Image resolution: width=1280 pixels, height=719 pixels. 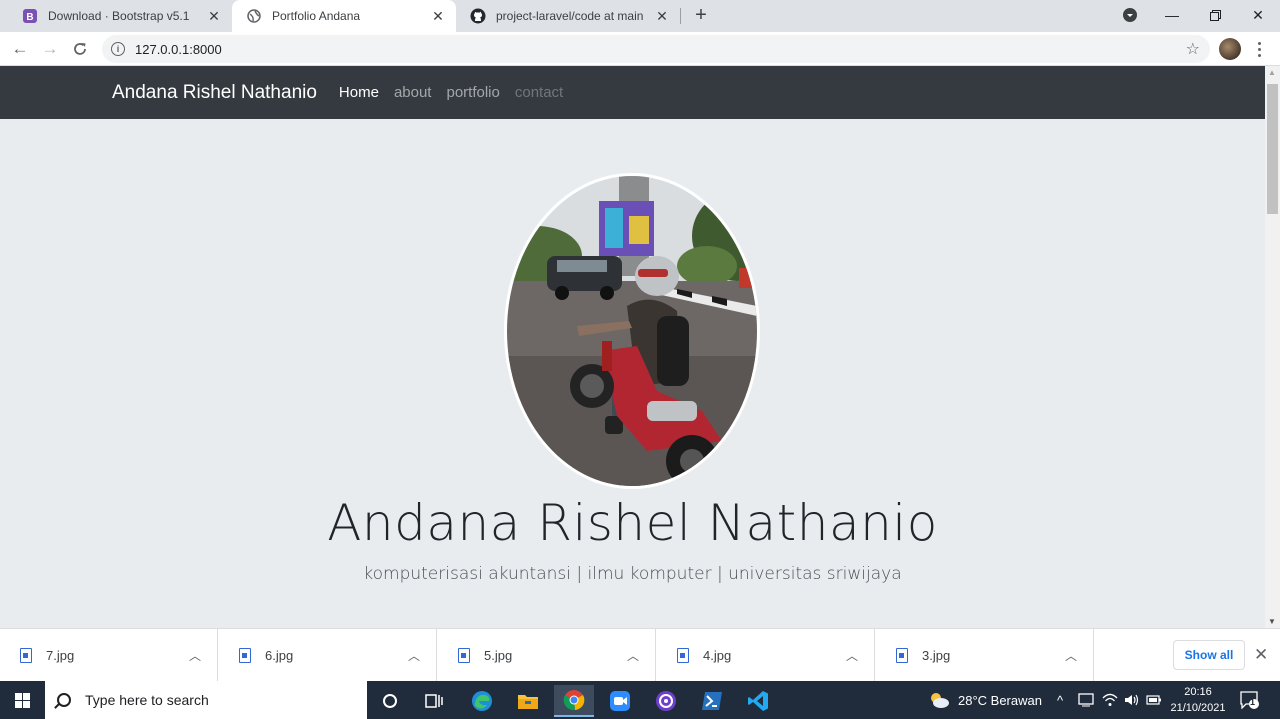 I want to click on back-button: ←, so click(x=20, y=49).